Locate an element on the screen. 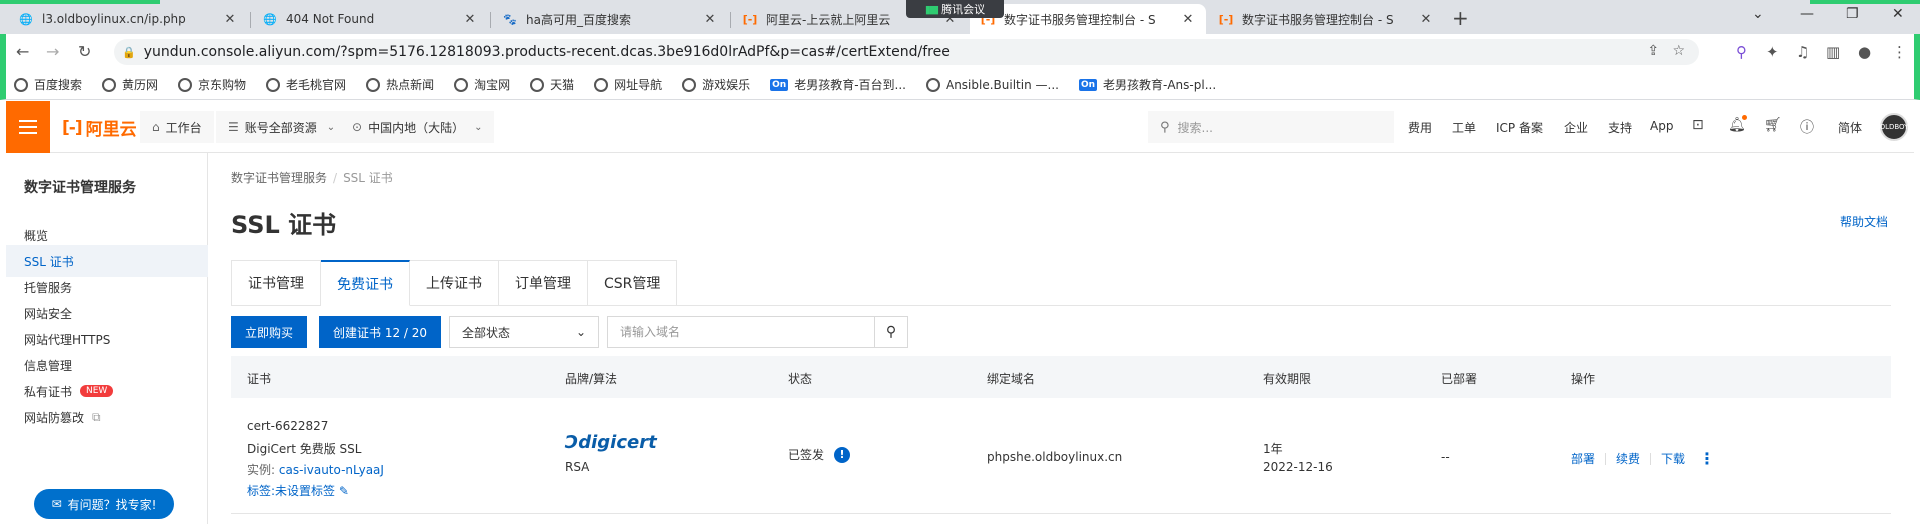  nav-link-icp: ICP 备案 is located at coordinates (1519, 127).